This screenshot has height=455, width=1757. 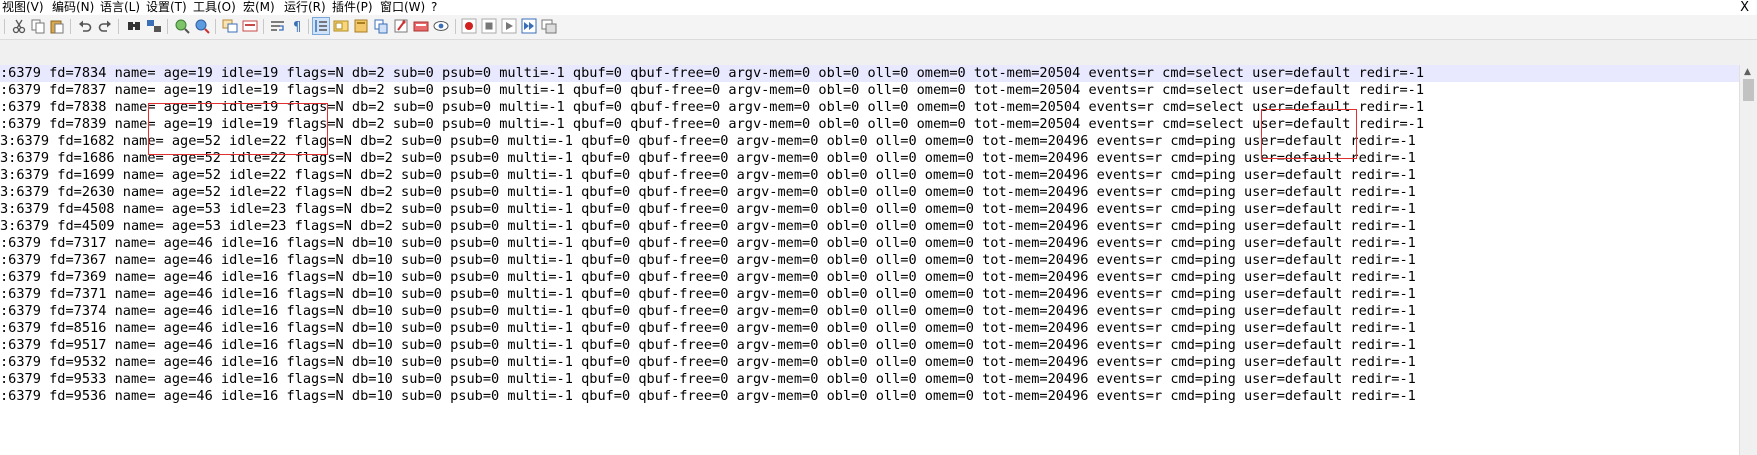 What do you see at coordinates (1747, 72) in the screenshot?
I see `scroll-up-arrow-icon: ▲` at bounding box center [1747, 72].